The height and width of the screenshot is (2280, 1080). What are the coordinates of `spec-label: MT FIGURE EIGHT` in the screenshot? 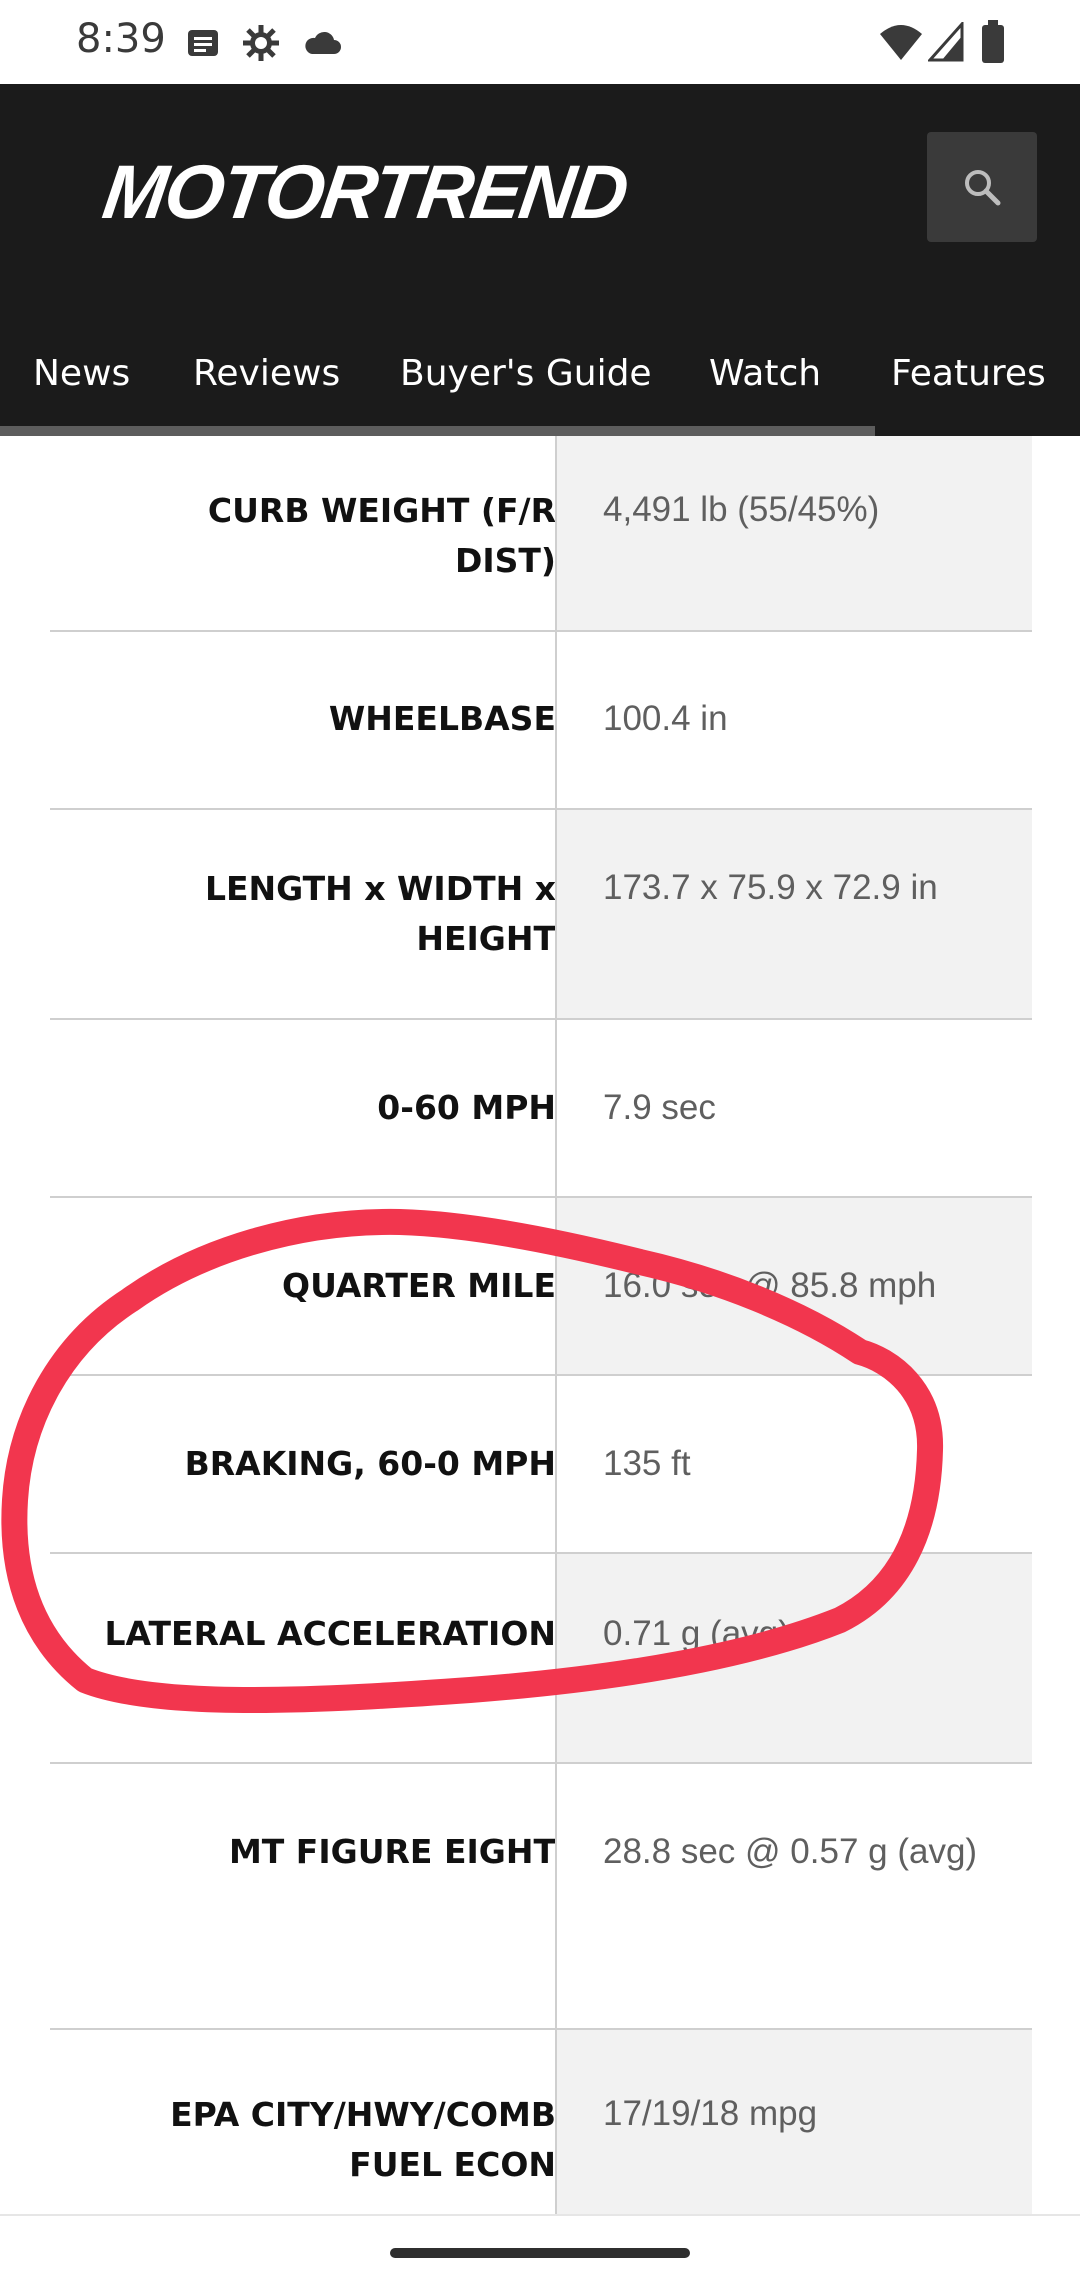 It's located at (392, 1851).